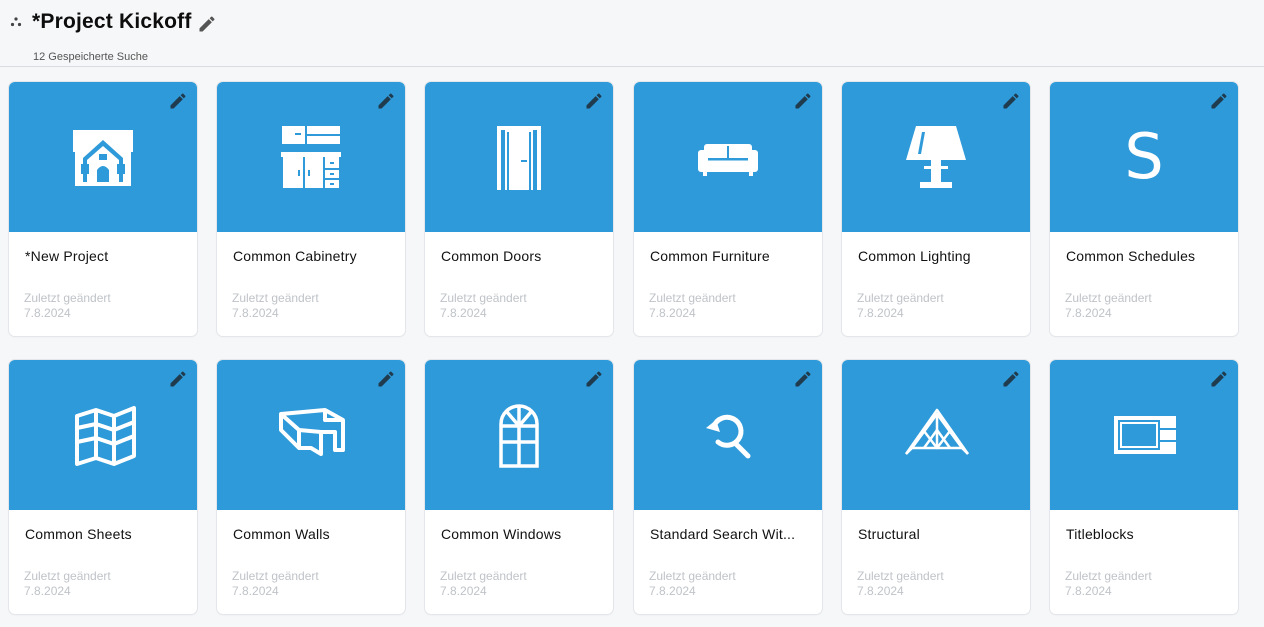  I want to click on card-name: Common Schedules, so click(1131, 256).